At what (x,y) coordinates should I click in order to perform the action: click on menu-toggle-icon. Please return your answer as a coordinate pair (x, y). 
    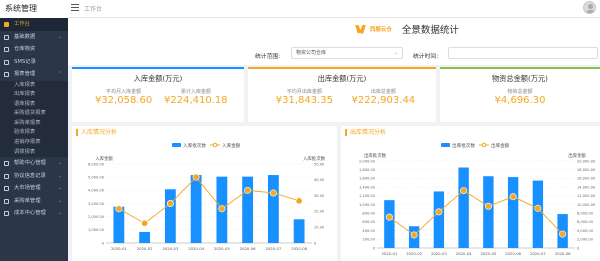
    Looking at the image, I should click on (75, 8).